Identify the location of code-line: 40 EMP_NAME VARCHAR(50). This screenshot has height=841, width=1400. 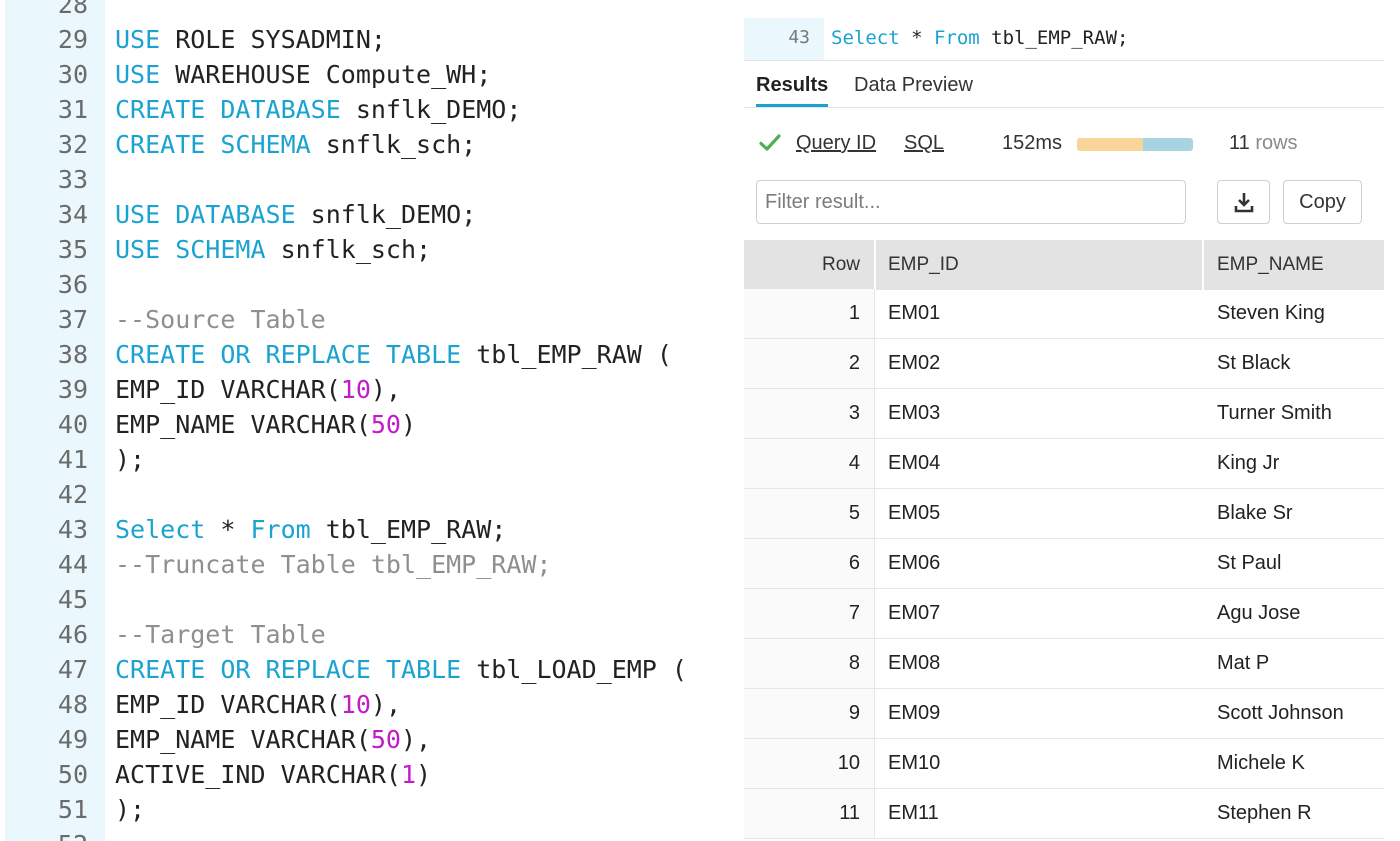
(365, 424).